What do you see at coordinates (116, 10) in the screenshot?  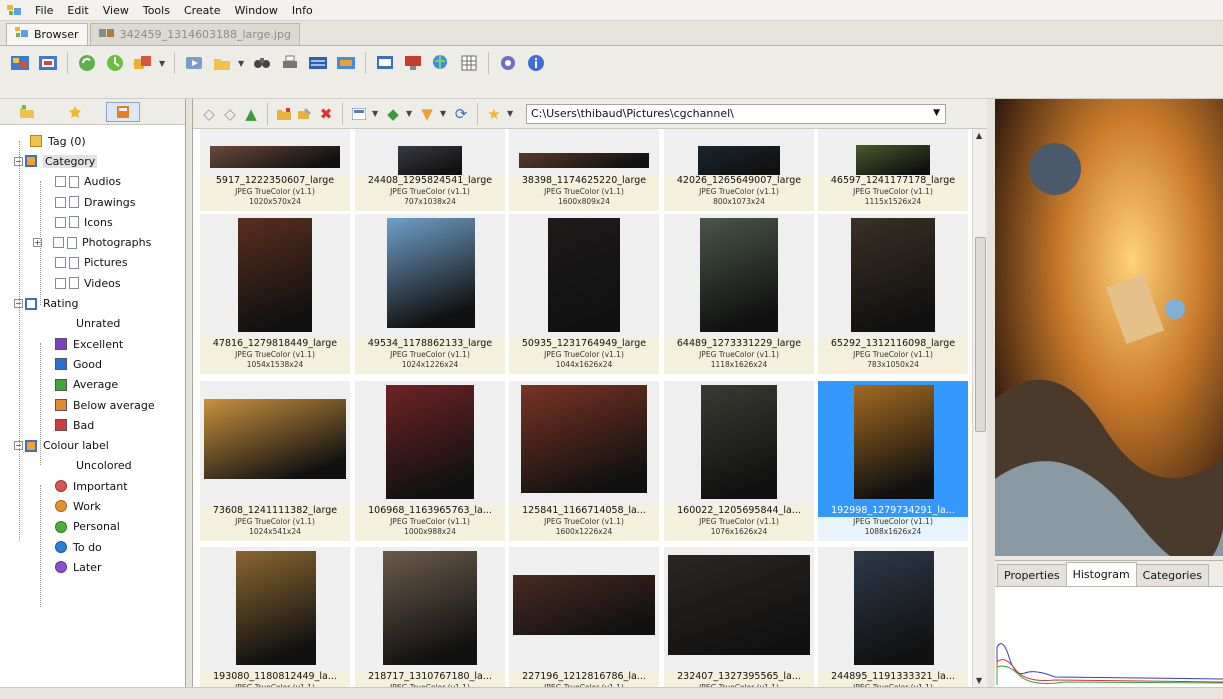 I see `menu-view: View` at bounding box center [116, 10].